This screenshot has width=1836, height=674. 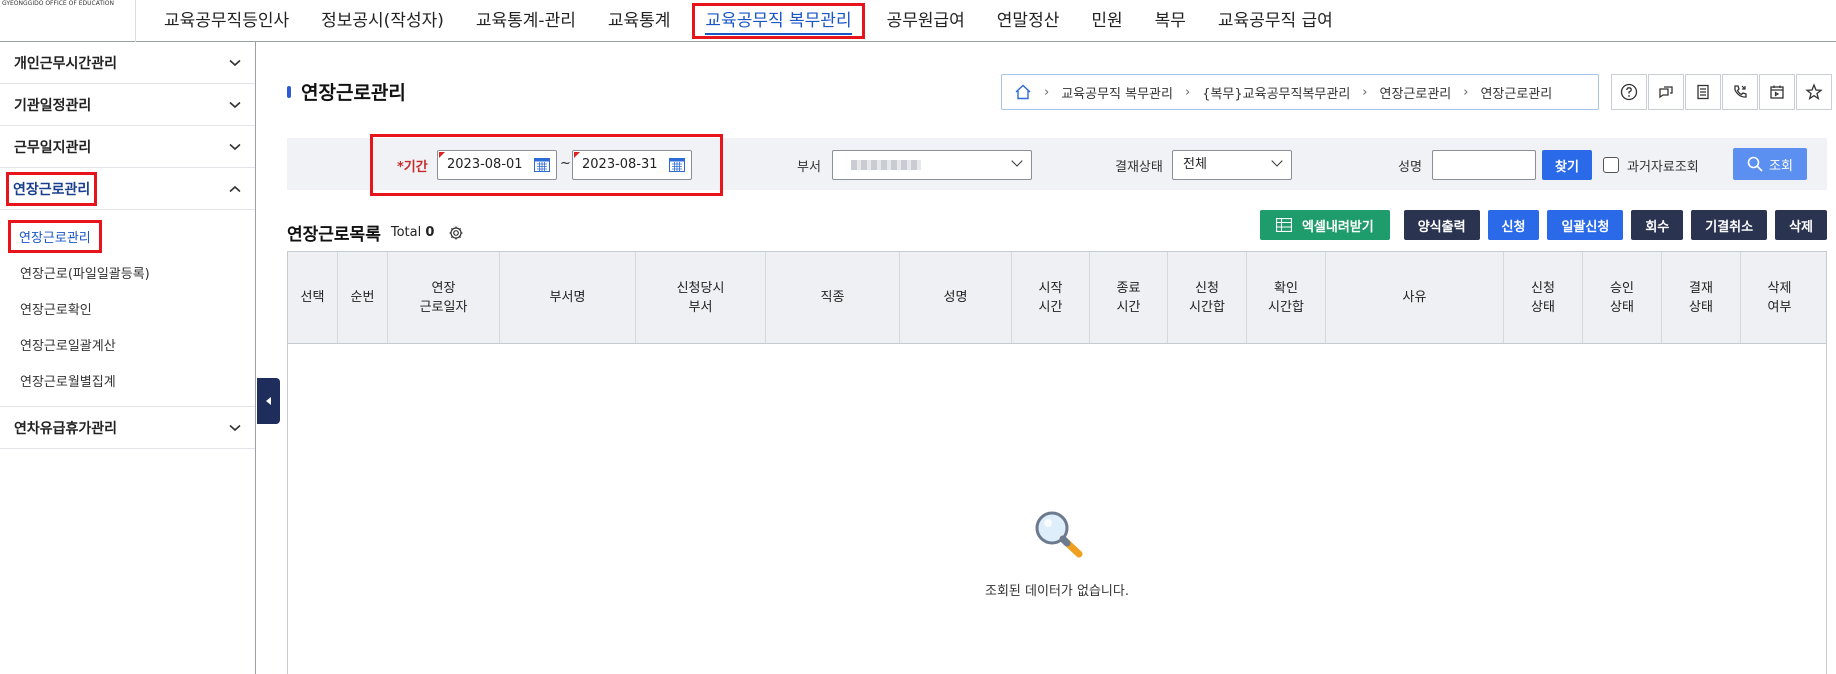 I want to click on chat-icon, so click(x=1666, y=92).